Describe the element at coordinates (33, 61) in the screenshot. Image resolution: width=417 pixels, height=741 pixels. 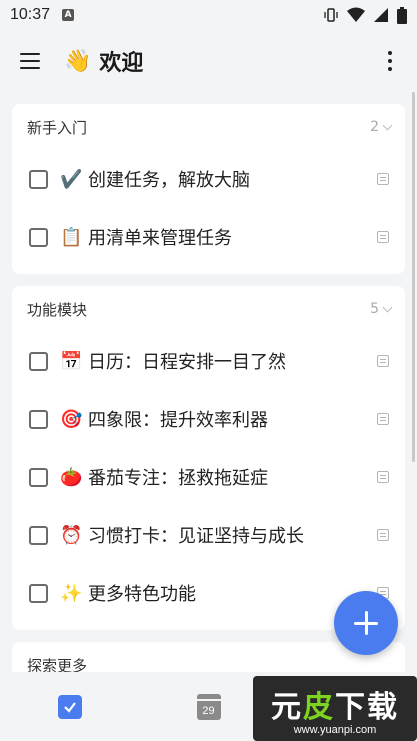
I see `hamburger-menu-icon` at that location.